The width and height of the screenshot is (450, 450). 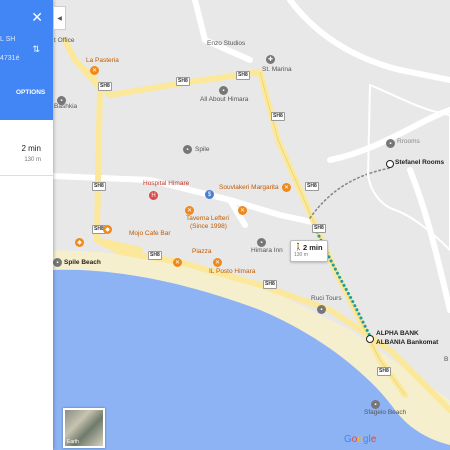 What do you see at coordinates (9, 58) in the screenshot?
I see `destination-field: 4731é` at bounding box center [9, 58].